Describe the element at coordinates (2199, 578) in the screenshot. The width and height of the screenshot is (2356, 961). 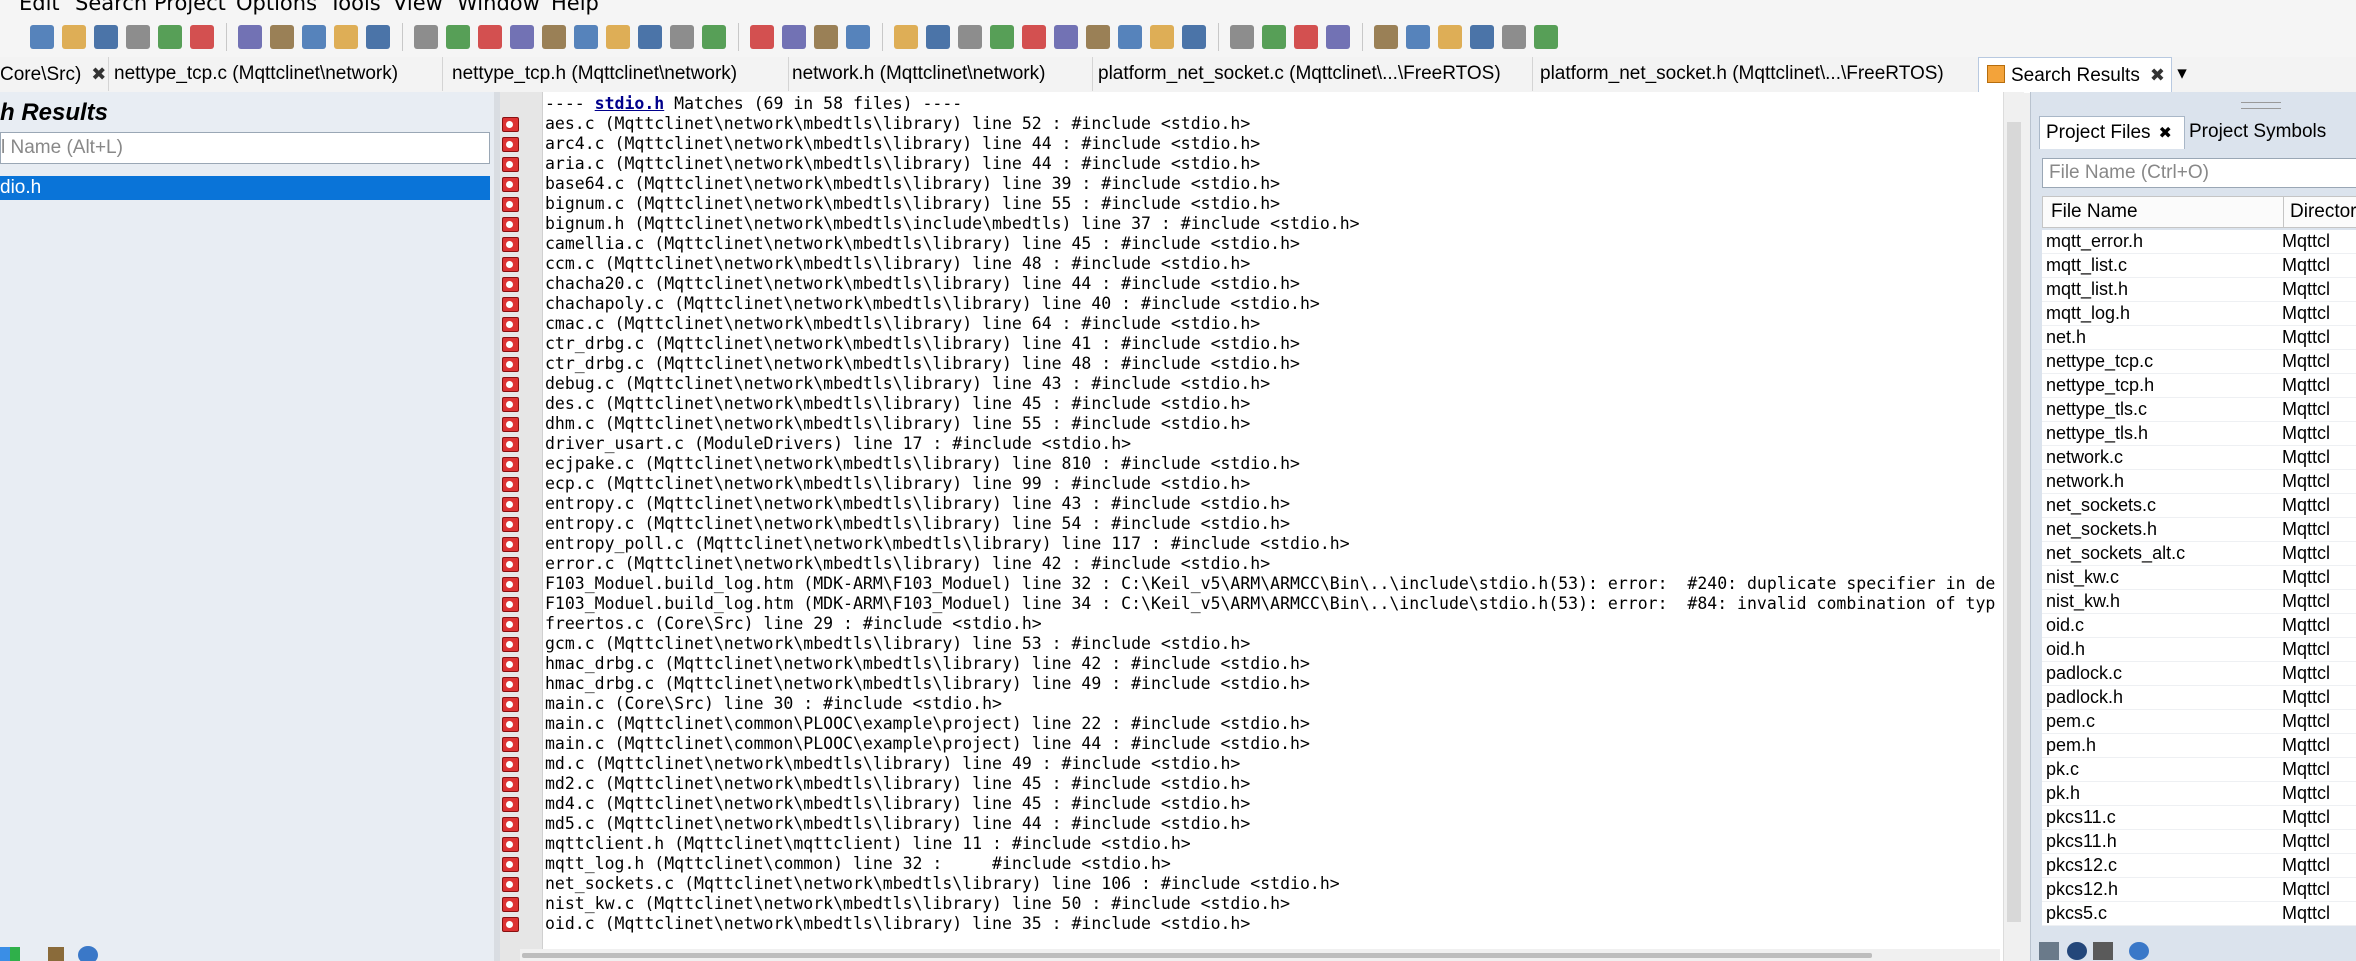
I see `table-row: nist_kw.c Mqttcl` at that location.